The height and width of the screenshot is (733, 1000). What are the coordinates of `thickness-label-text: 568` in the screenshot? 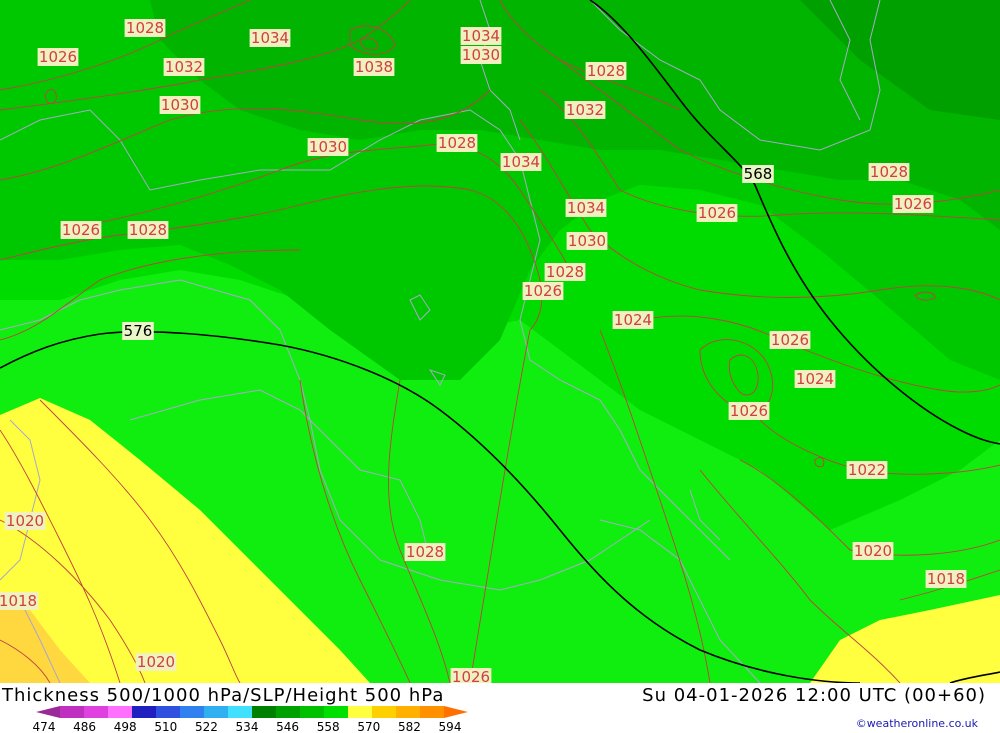 It's located at (758, 174).